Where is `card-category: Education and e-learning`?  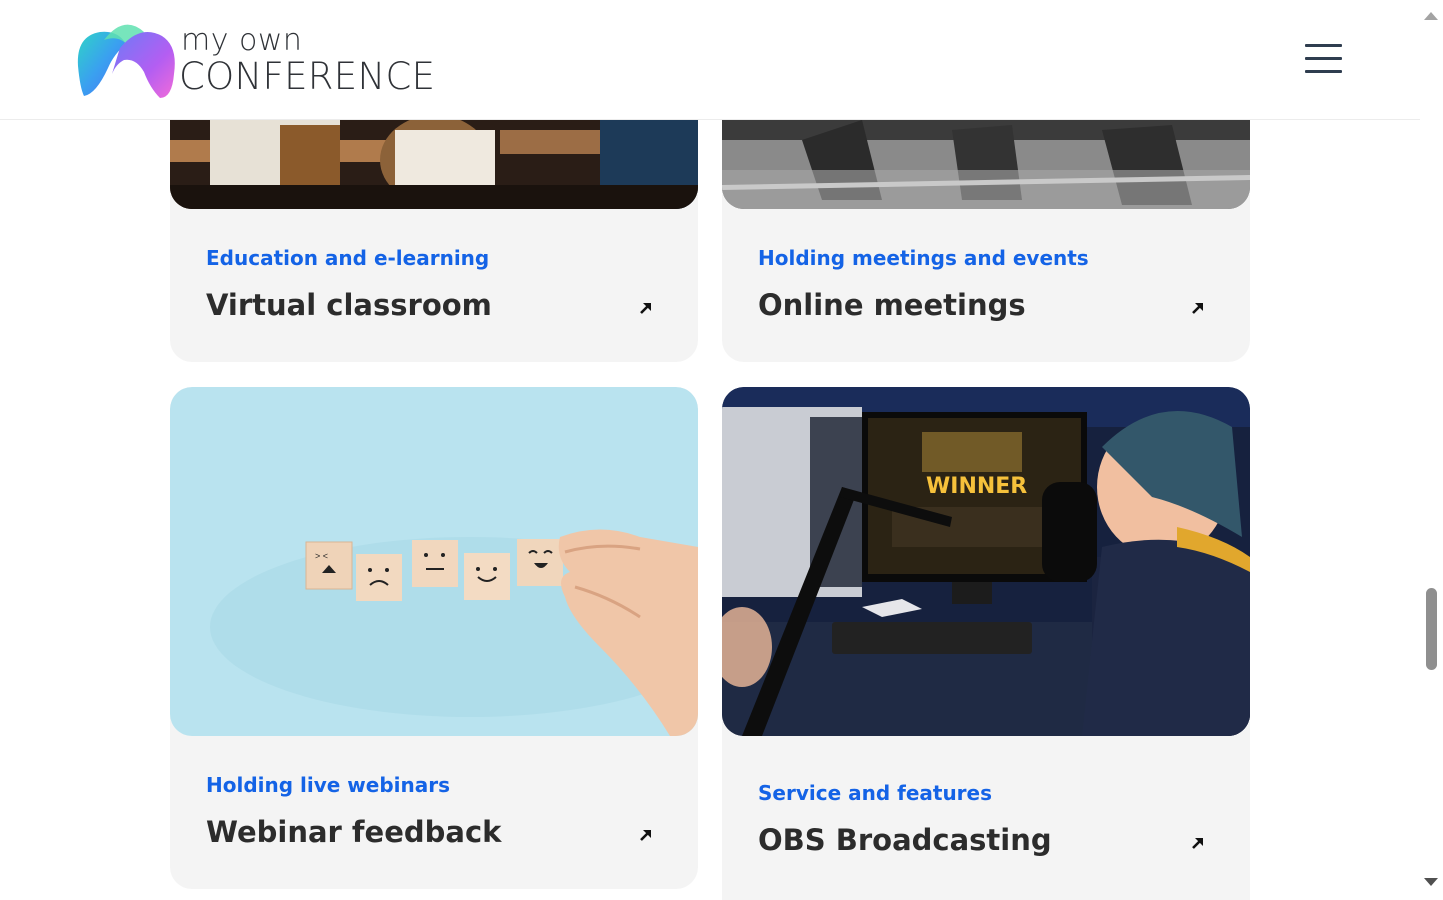
card-category: Education and e-learning is located at coordinates (348, 258).